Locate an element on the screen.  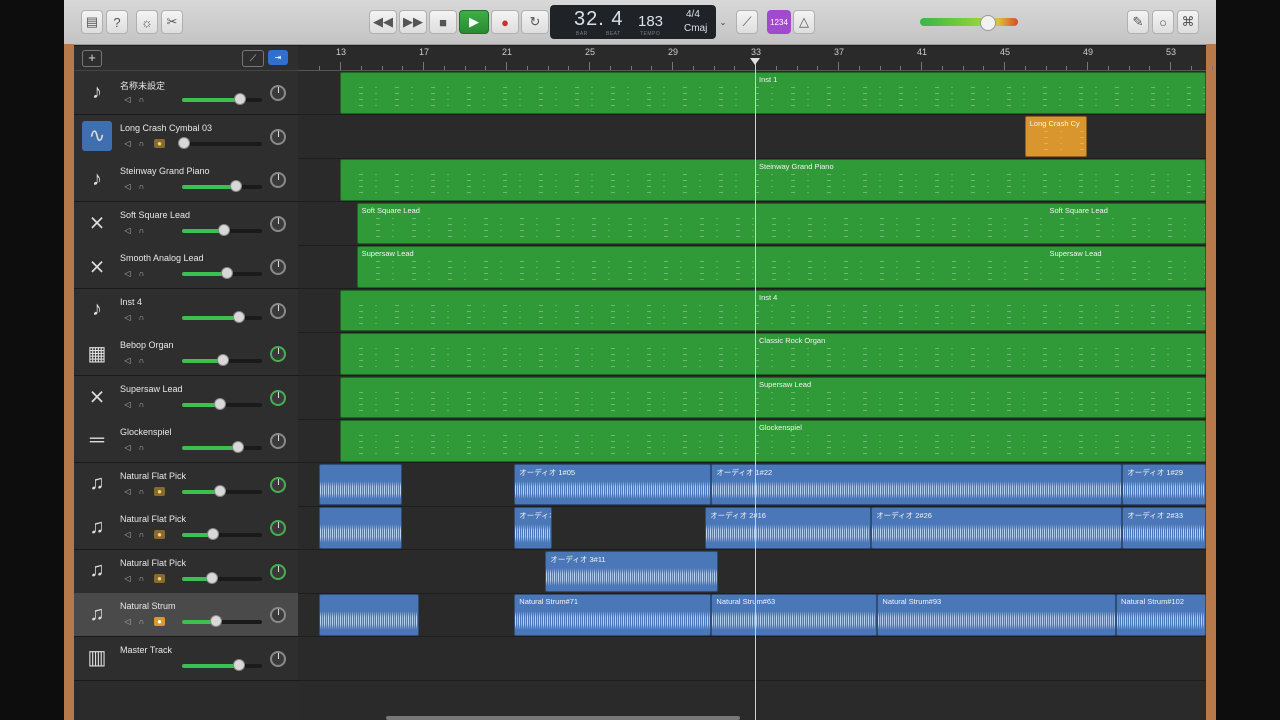
horizontal-scrollbar is located at coordinates (563, 718).